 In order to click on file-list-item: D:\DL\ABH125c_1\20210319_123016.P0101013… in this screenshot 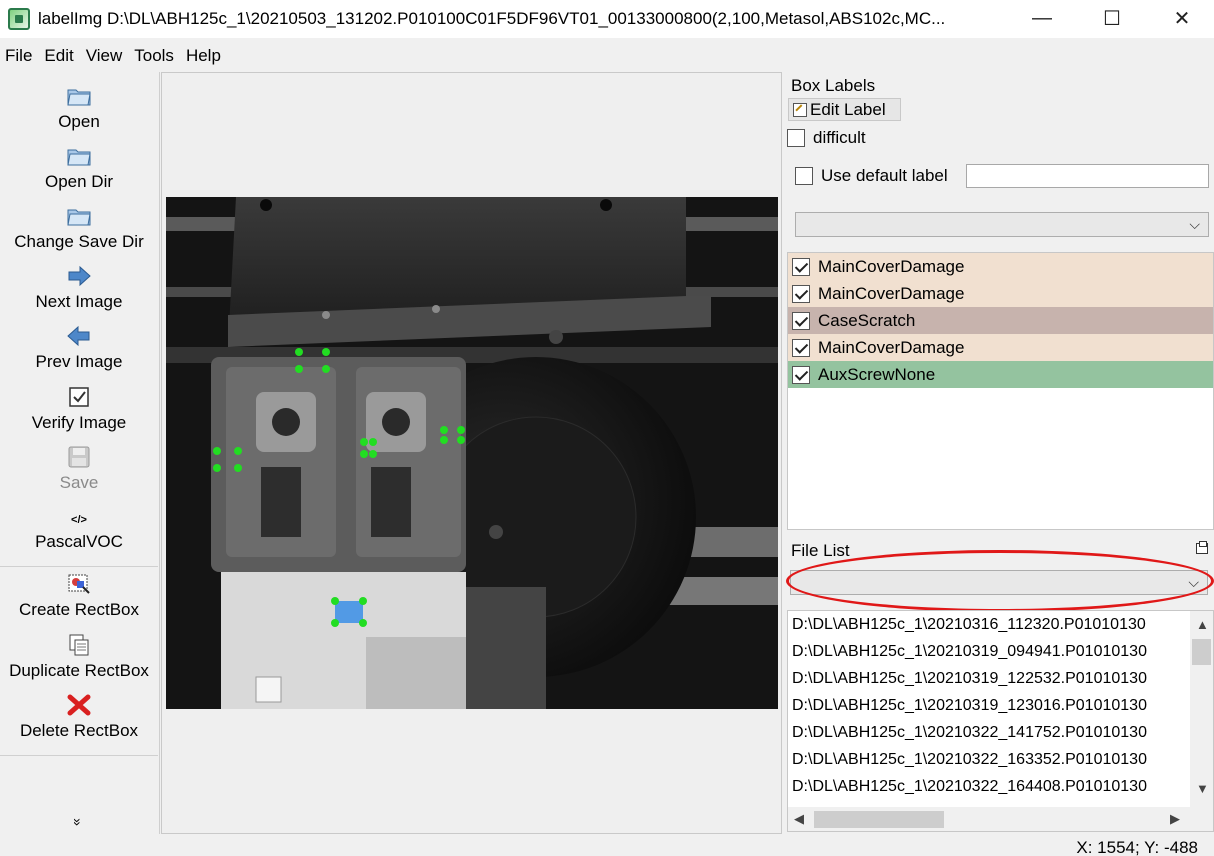, I will do `click(989, 705)`.